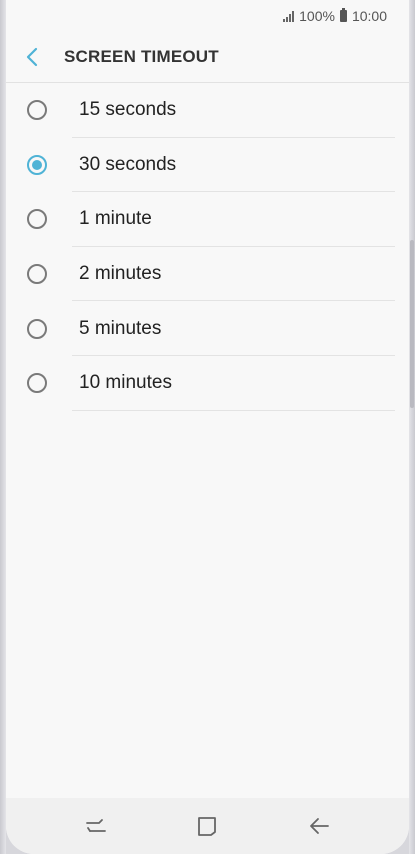 The height and width of the screenshot is (854, 415). Describe the element at coordinates (125, 383) in the screenshot. I see `option-label: 10 minutes` at that location.